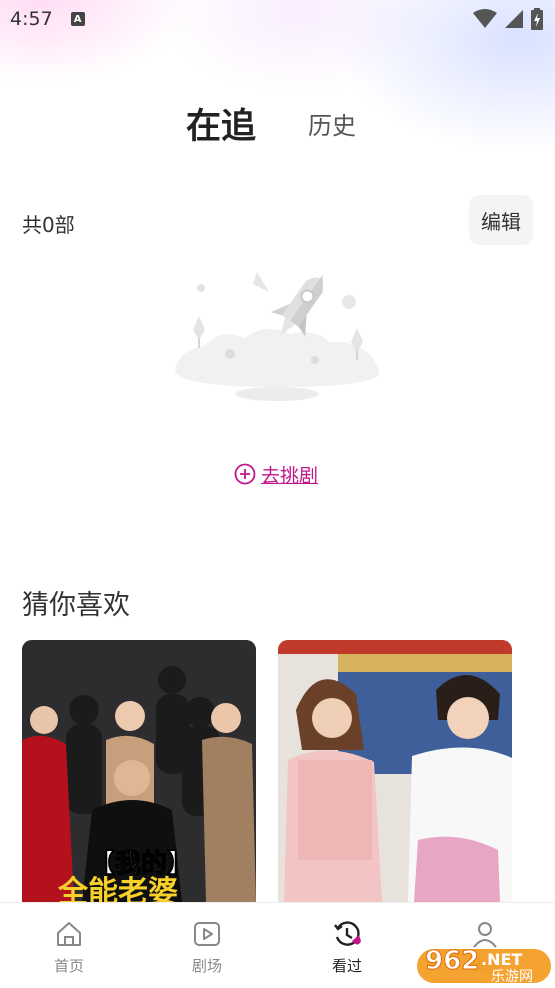 The image size is (555, 988). What do you see at coordinates (332, 123) in the screenshot?
I see `tab-history: 历史` at bounding box center [332, 123].